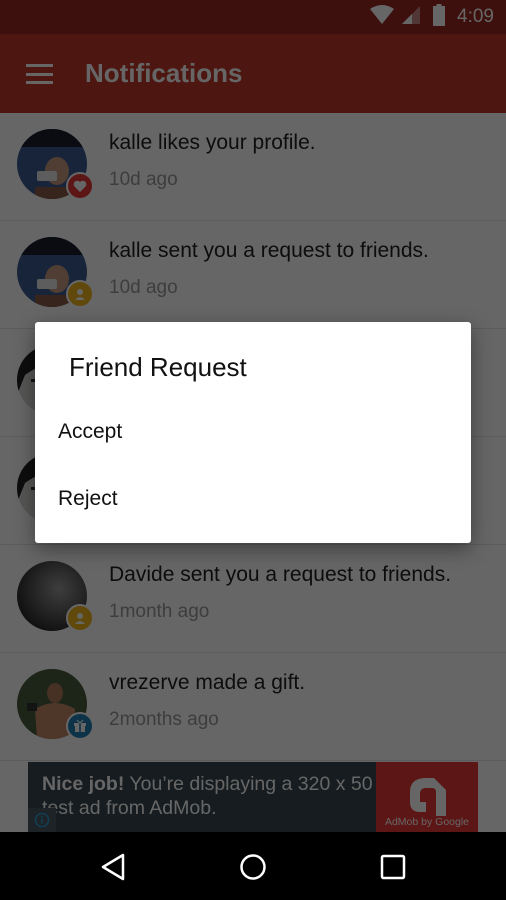 The width and height of the screenshot is (506, 900). Describe the element at coordinates (253, 499) in the screenshot. I see `reject-option: Reject` at that location.